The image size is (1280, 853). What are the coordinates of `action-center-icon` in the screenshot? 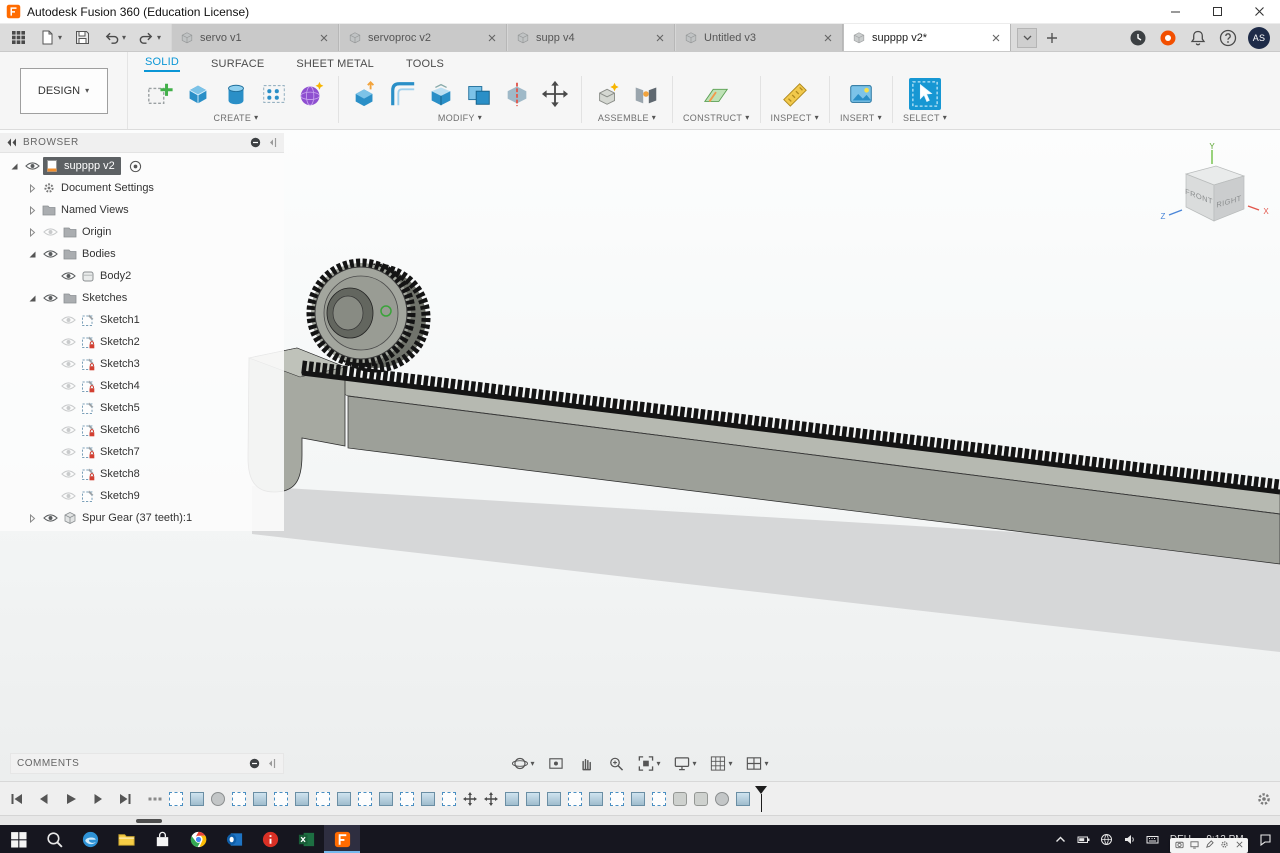 It's located at (1265, 839).